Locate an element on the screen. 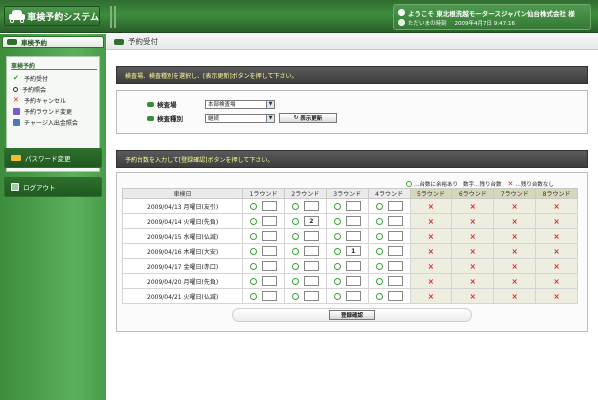 The height and width of the screenshot is (400, 598). sidebar-item-label: 予約キャンセル is located at coordinates (45, 101).